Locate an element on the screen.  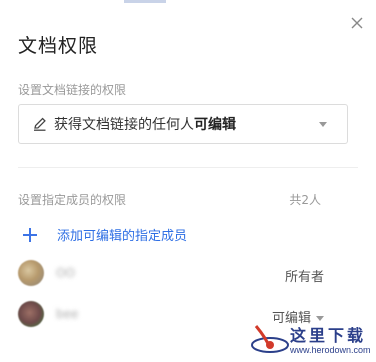
add-member-label: 添加可编辑的指定成员 is located at coordinates (122, 236).